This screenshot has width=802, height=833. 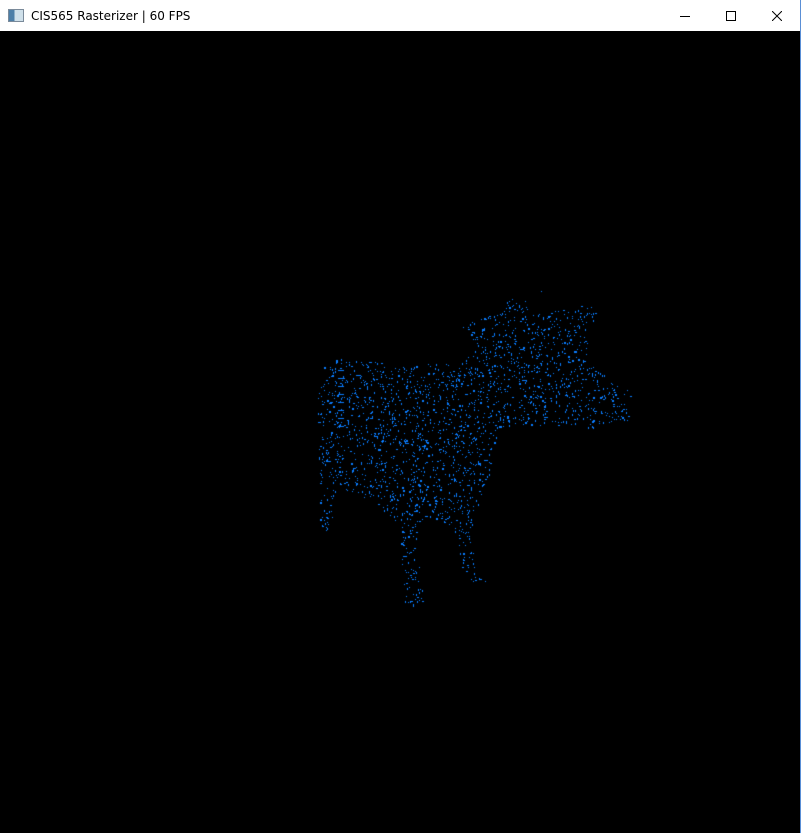 What do you see at coordinates (111, 15) in the screenshot?
I see `window-title: CIS565 Rasterizer | 60 FPS` at bounding box center [111, 15].